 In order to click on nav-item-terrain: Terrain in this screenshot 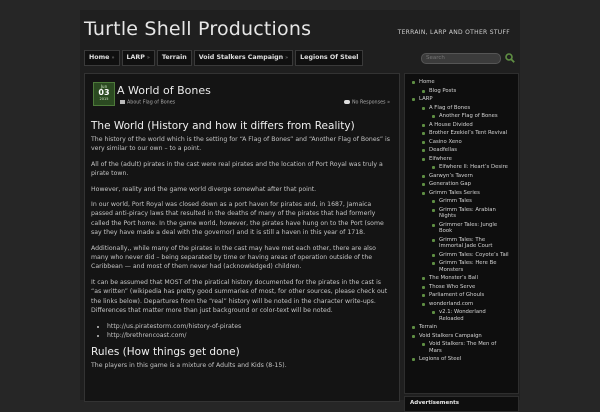, I will do `click(174, 58)`.